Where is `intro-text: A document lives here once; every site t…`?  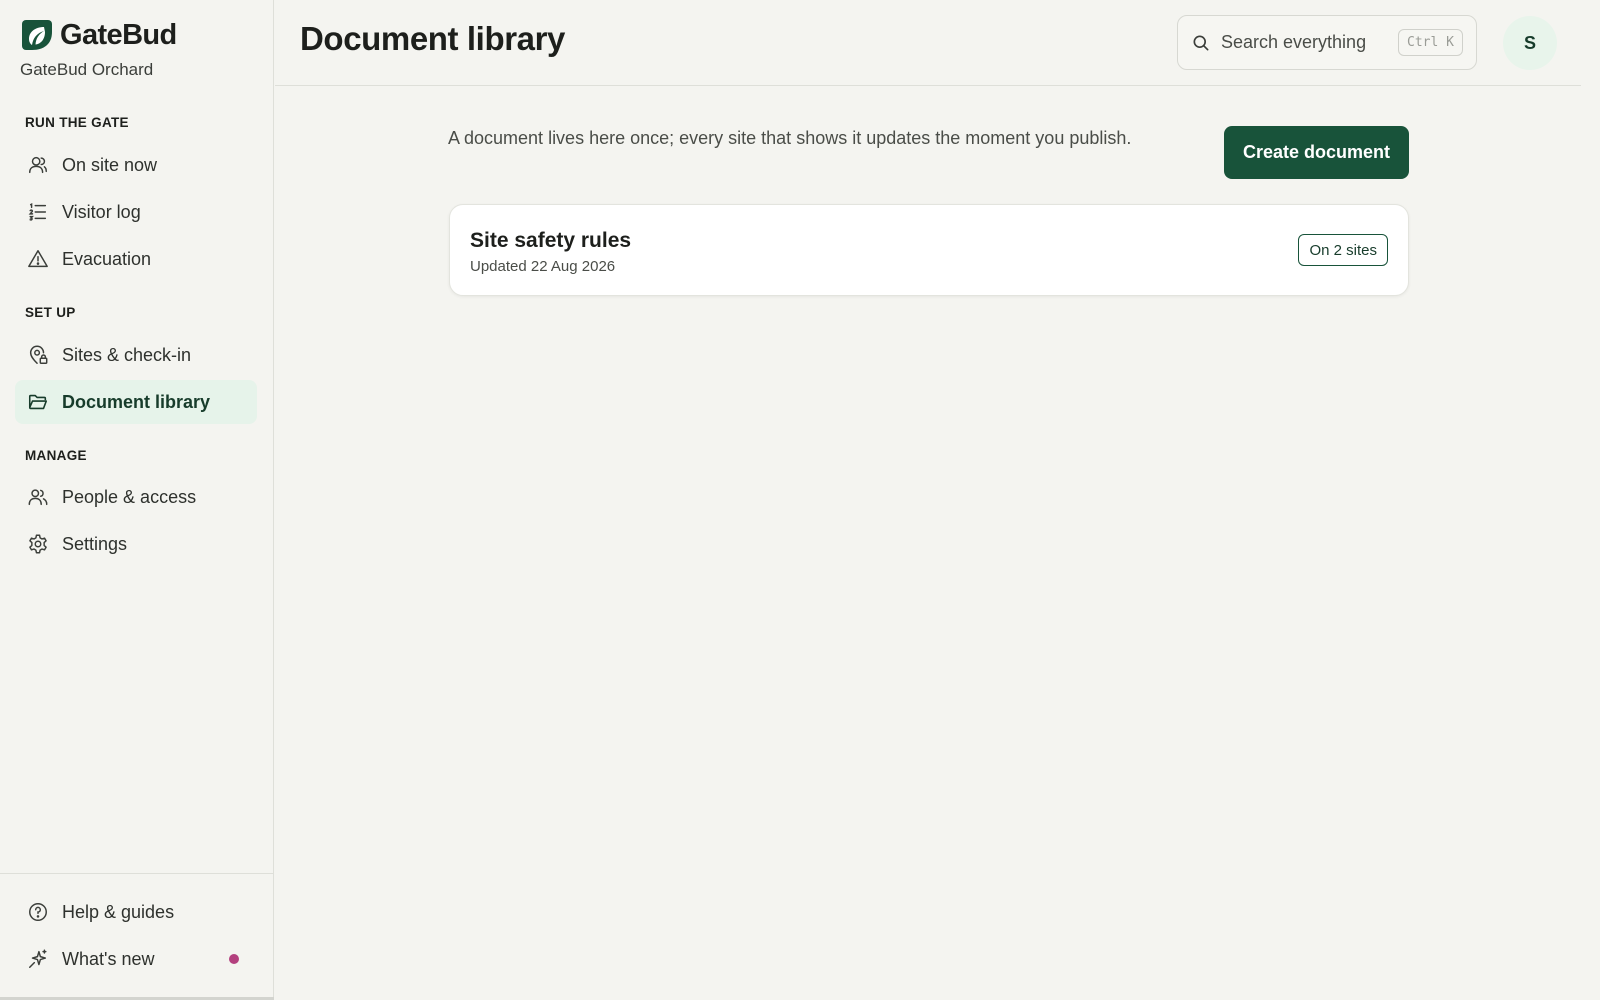 intro-text: A document lives here once; every site t… is located at coordinates (790, 138).